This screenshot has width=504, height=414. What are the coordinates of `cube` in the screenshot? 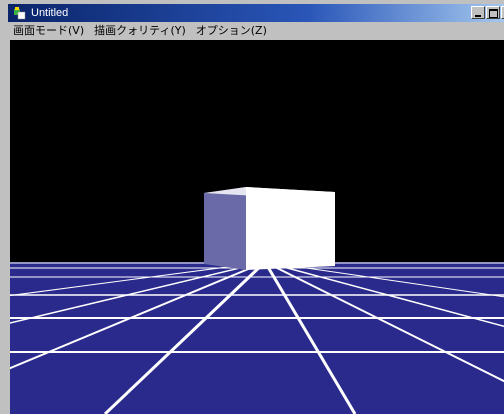 It's located at (269, 228).